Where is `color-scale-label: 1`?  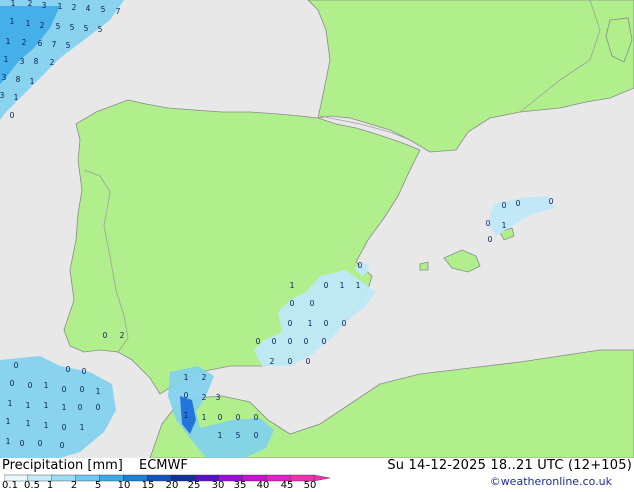
color-scale-label: 1 is located at coordinates (50, 485).